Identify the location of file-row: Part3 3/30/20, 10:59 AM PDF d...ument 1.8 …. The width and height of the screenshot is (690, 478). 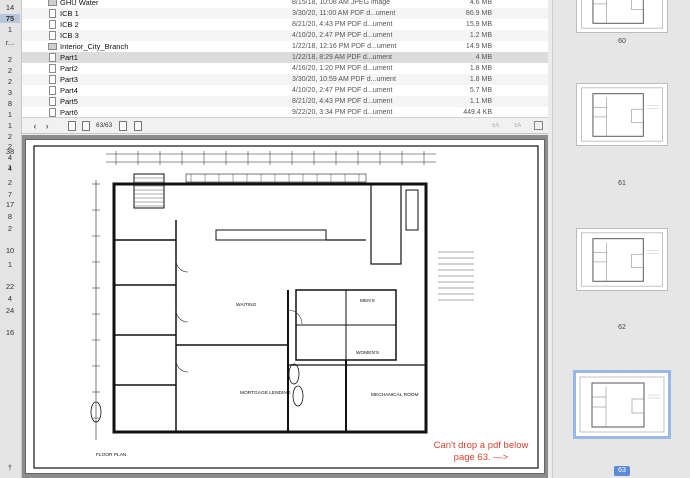
(285, 79).